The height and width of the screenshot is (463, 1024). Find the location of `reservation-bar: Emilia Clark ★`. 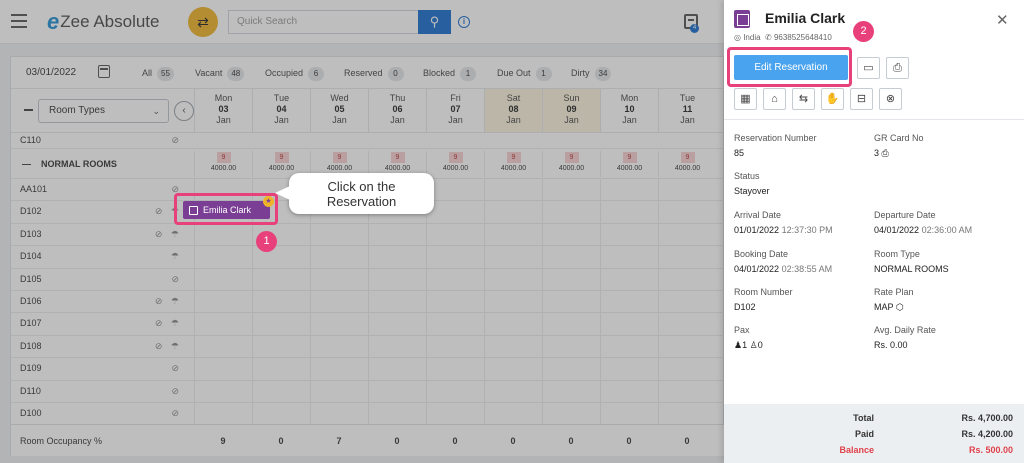

reservation-bar: Emilia Clark ★ is located at coordinates (228, 207).